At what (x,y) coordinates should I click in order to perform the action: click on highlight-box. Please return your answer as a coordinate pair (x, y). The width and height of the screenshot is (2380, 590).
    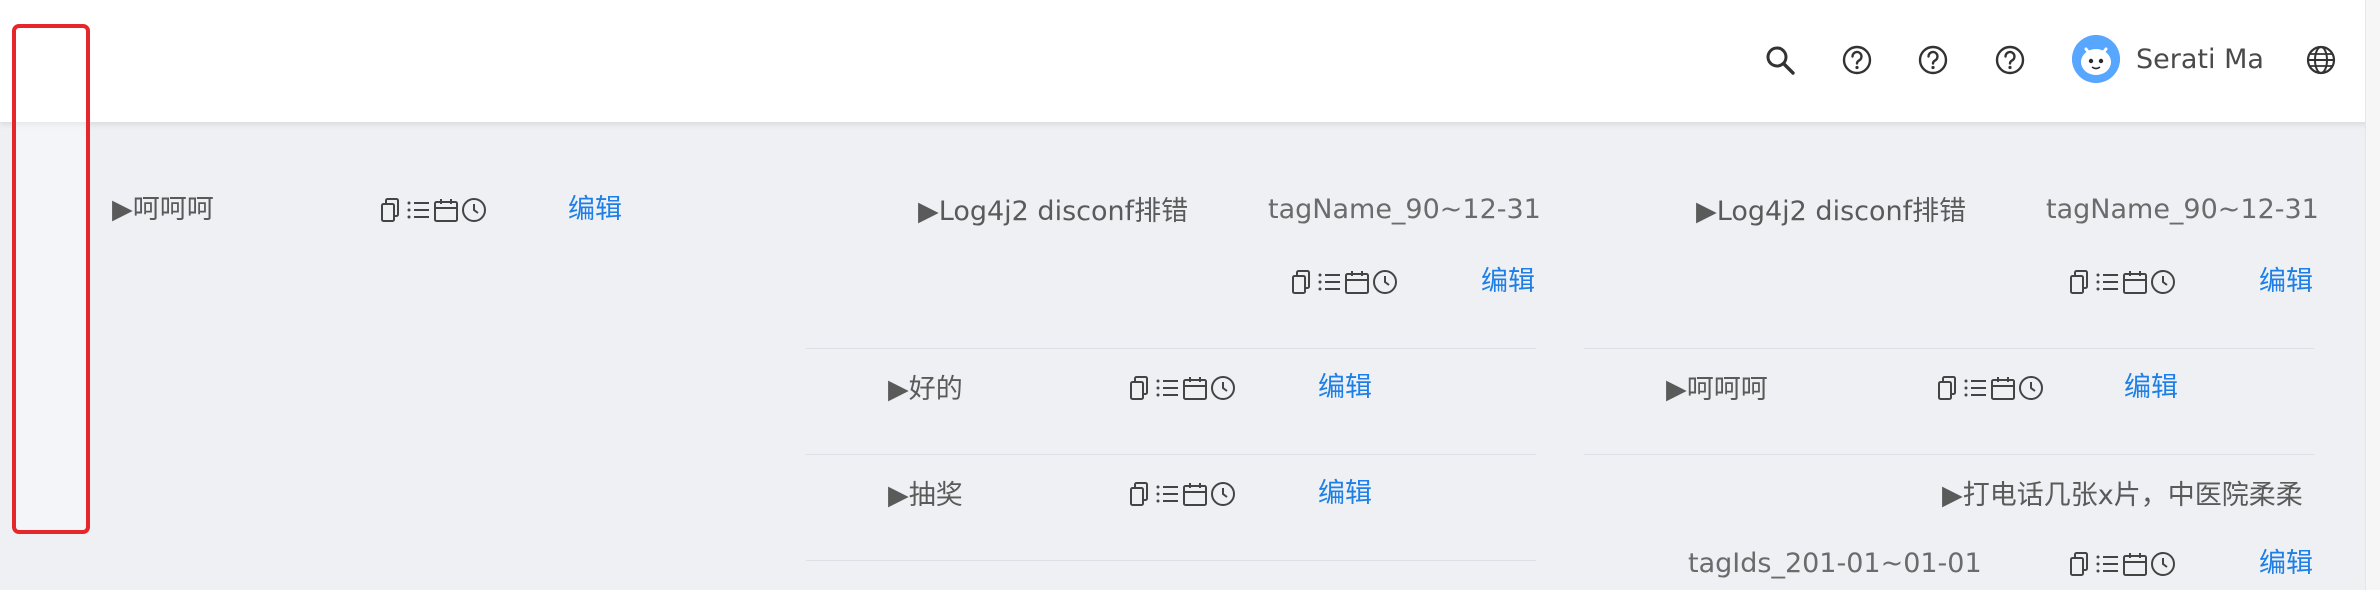
    Looking at the image, I should click on (51, 279).